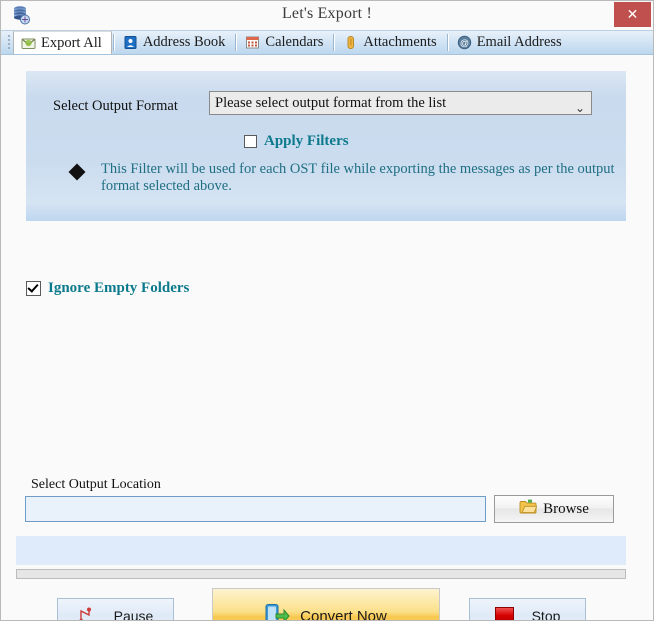  Describe the element at coordinates (519, 42) in the screenshot. I see `tab-label: Email Address` at that location.